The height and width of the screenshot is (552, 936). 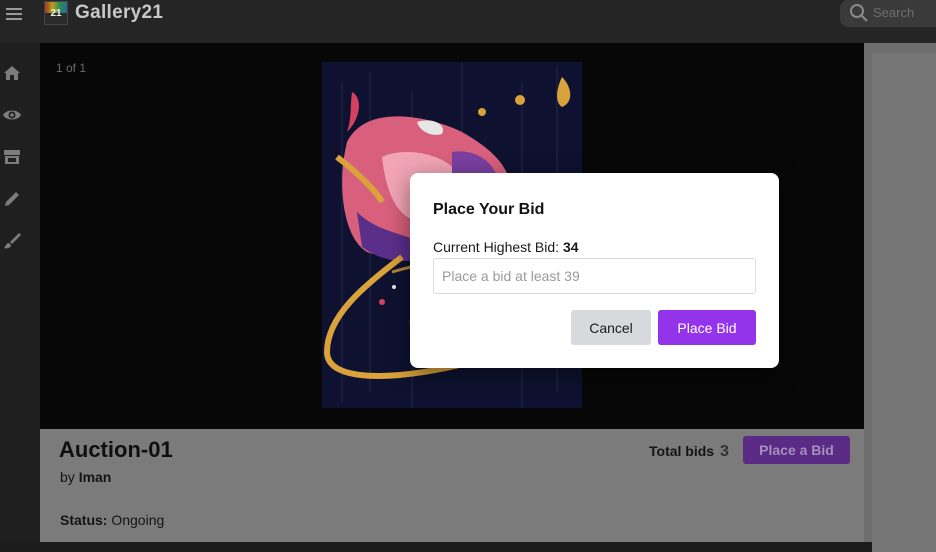 What do you see at coordinates (796, 450) in the screenshot?
I see `place-a-bid-button: Place a Bid` at bounding box center [796, 450].